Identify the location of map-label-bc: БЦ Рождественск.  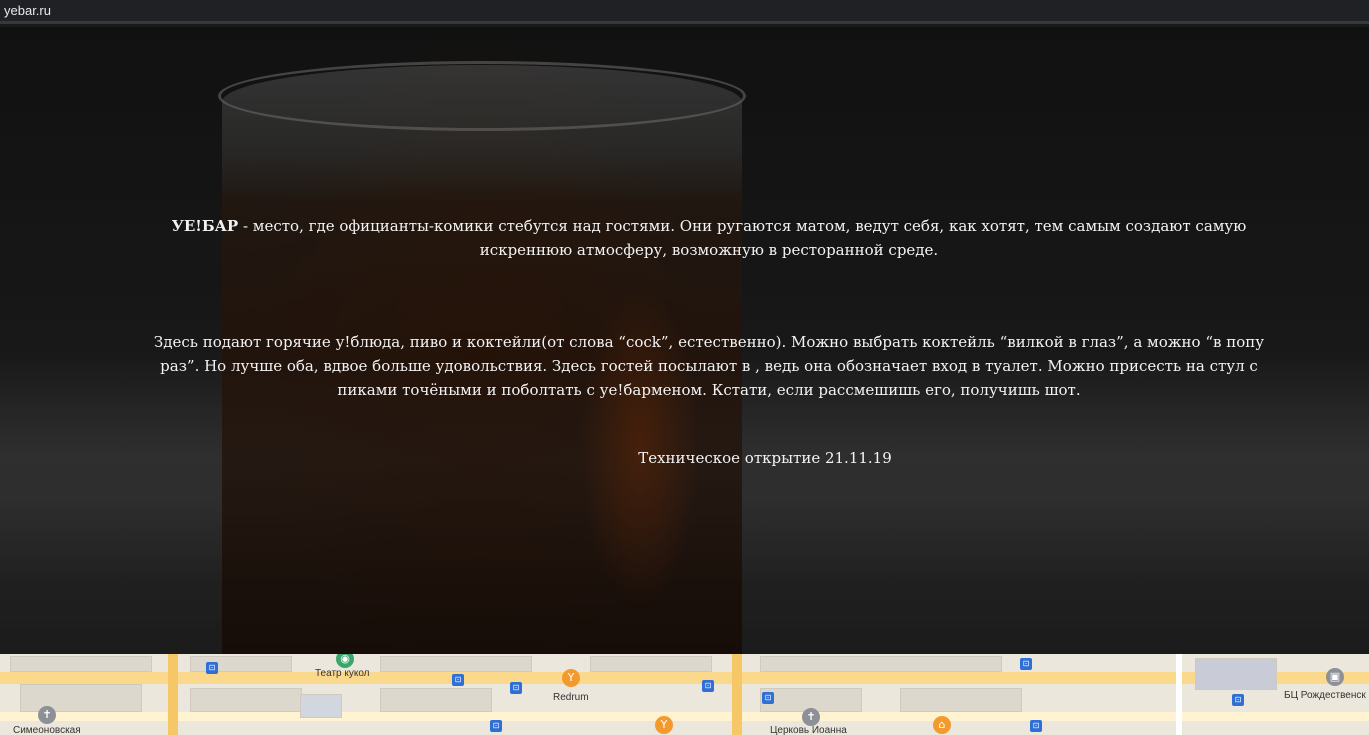
(1325, 695).